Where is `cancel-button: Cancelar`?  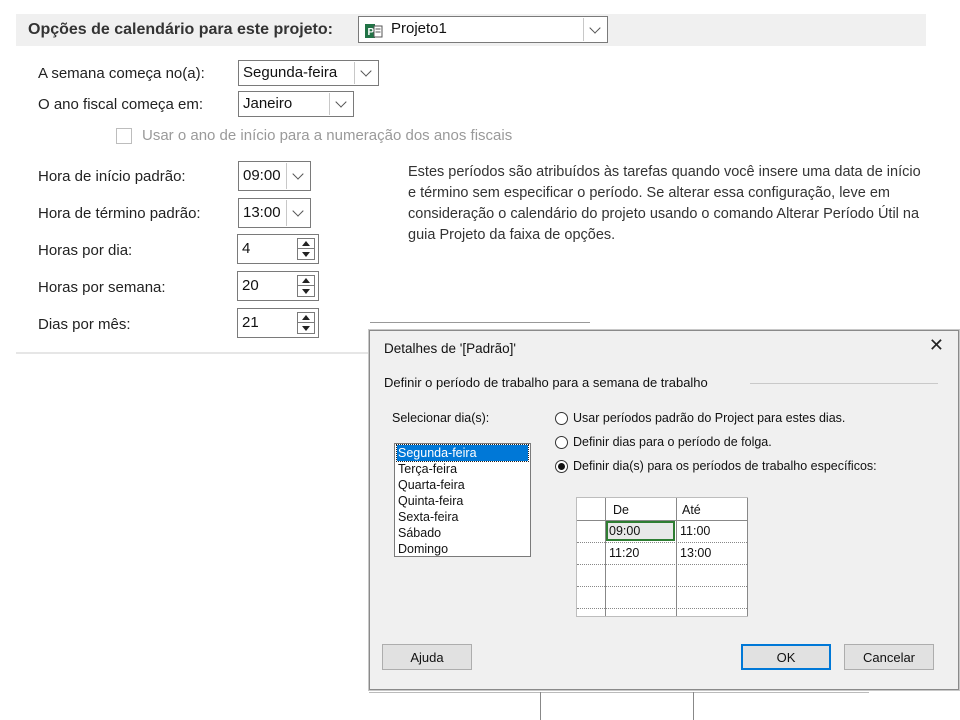 cancel-button: Cancelar is located at coordinates (889, 657).